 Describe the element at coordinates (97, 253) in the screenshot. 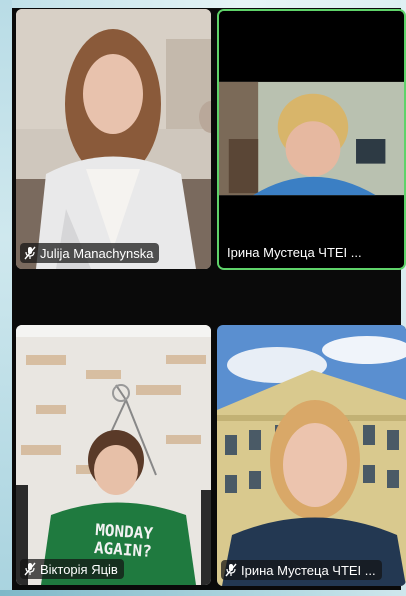

I see `participant-name: Julija Manachynska` at that location.